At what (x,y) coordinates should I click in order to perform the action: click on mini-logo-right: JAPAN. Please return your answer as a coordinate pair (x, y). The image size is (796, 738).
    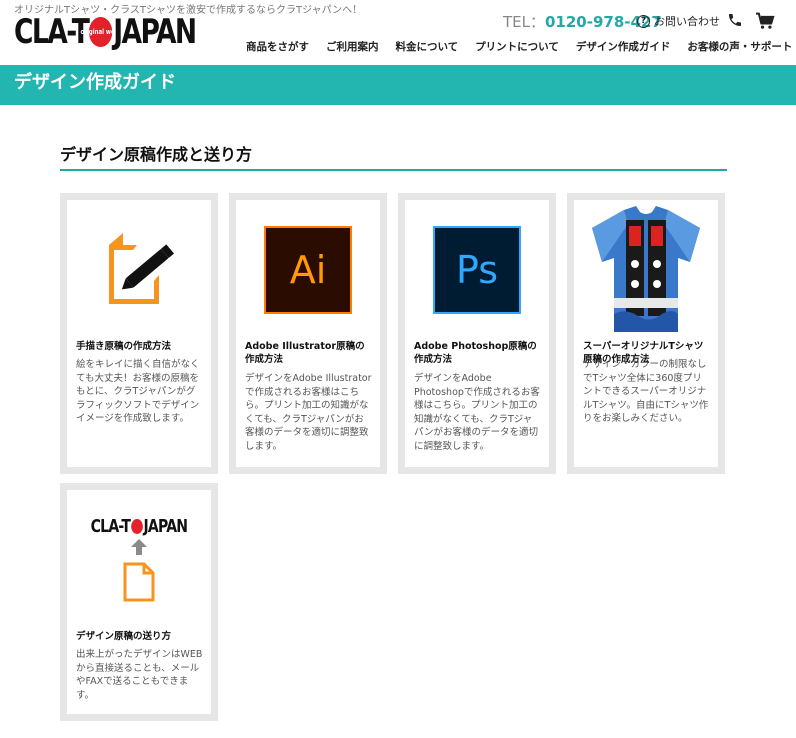
    Looking at the image, I should click on (165, 526).